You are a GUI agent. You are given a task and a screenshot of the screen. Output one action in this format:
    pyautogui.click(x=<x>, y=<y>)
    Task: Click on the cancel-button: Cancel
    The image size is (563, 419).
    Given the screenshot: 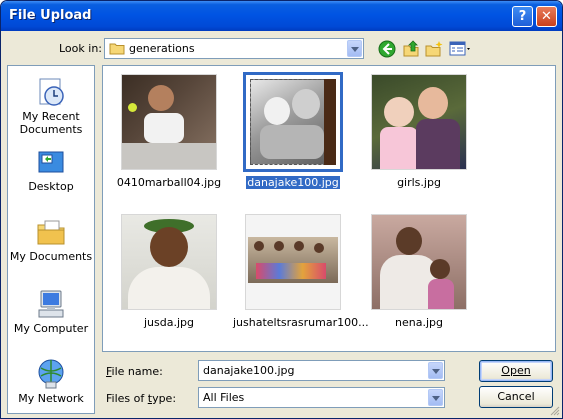 What is the action you would take?
    pyautogui.click(x=516, y=397)
    